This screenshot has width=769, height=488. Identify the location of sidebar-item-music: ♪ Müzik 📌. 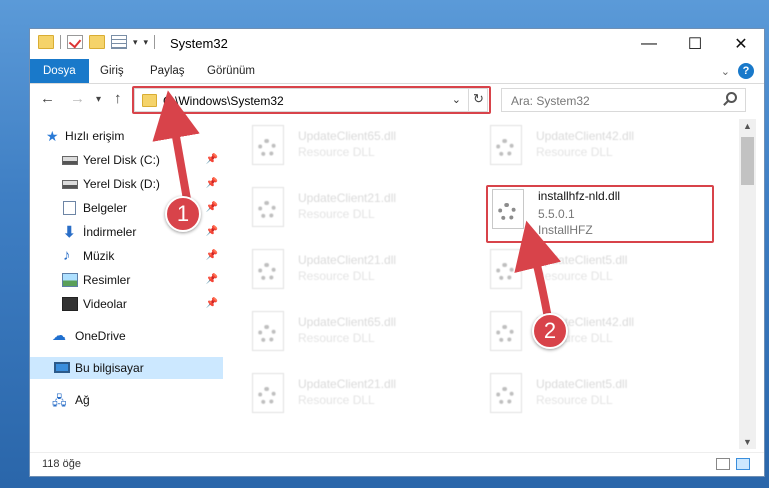
(126, 256).